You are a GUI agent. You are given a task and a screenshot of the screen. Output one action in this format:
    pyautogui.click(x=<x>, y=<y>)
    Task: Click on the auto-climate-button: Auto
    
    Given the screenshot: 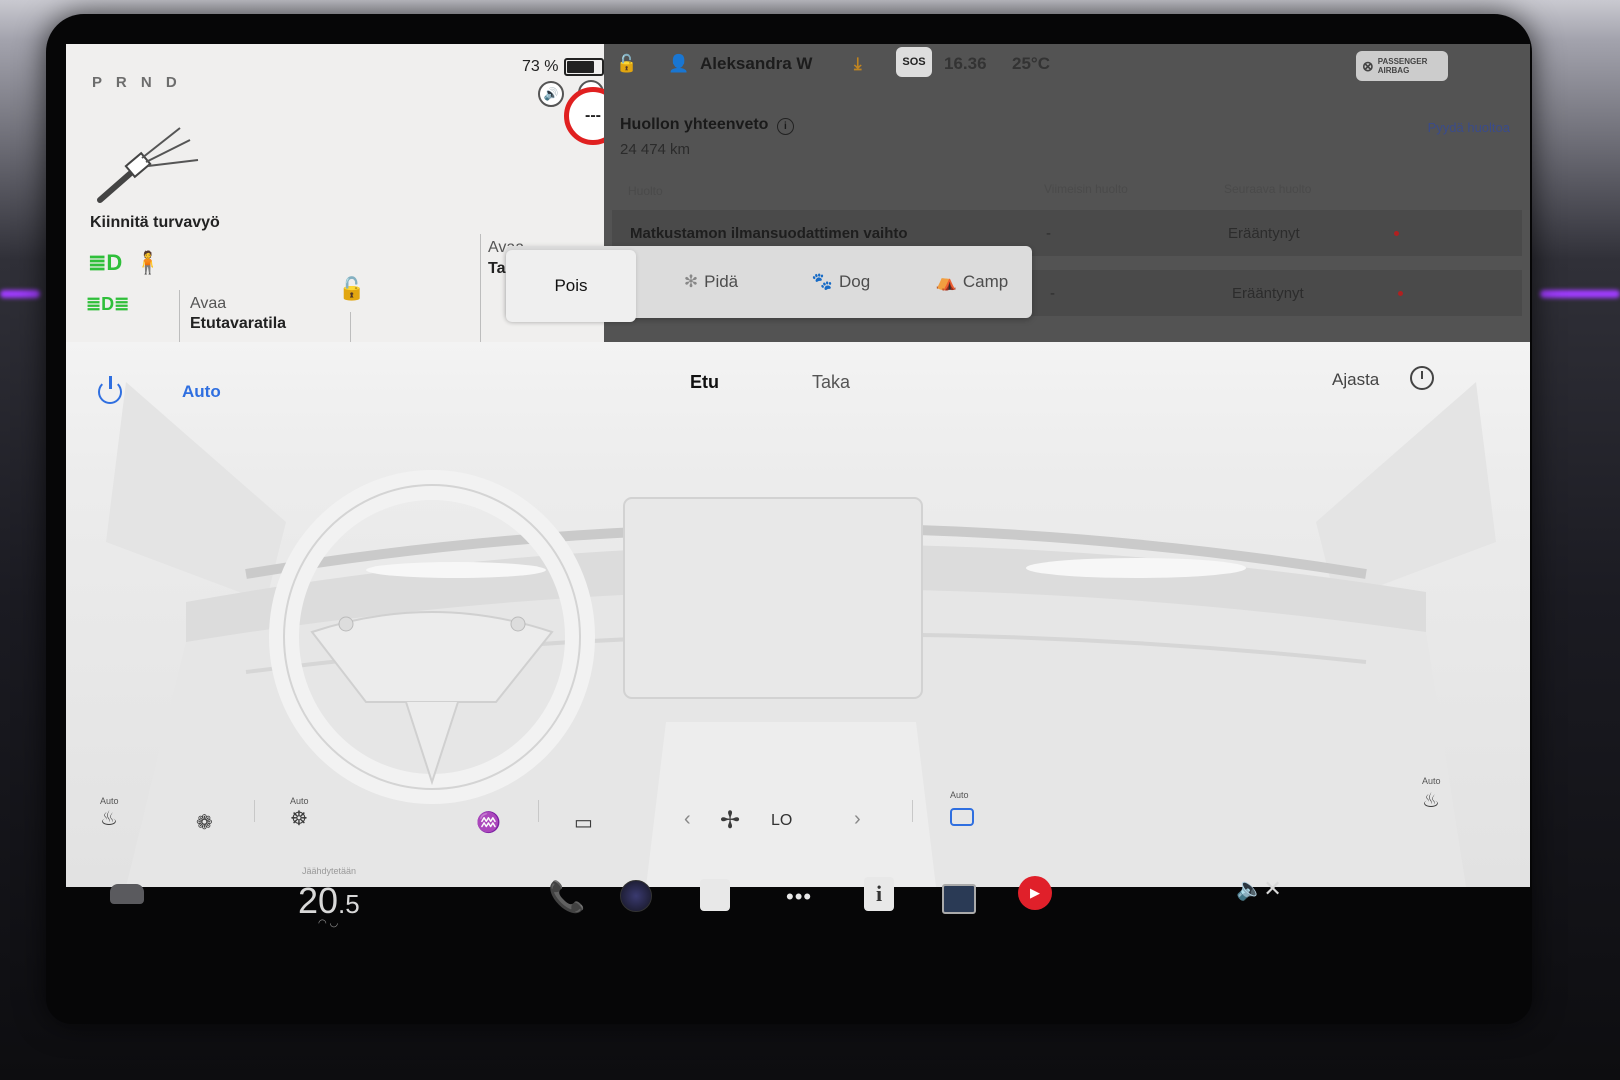 What is the action you would take?
    pyautogui.click(x=201, y=392)
    